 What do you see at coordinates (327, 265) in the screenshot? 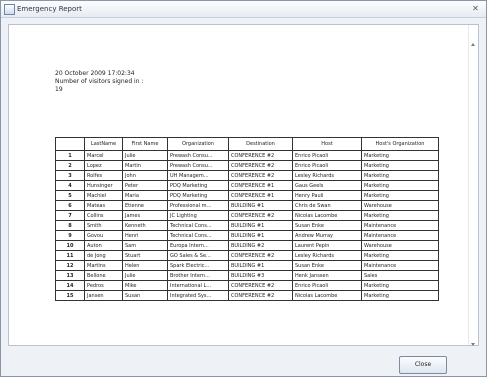
I see `table-cell: Susan Enke` at bounding box center [327, 265].